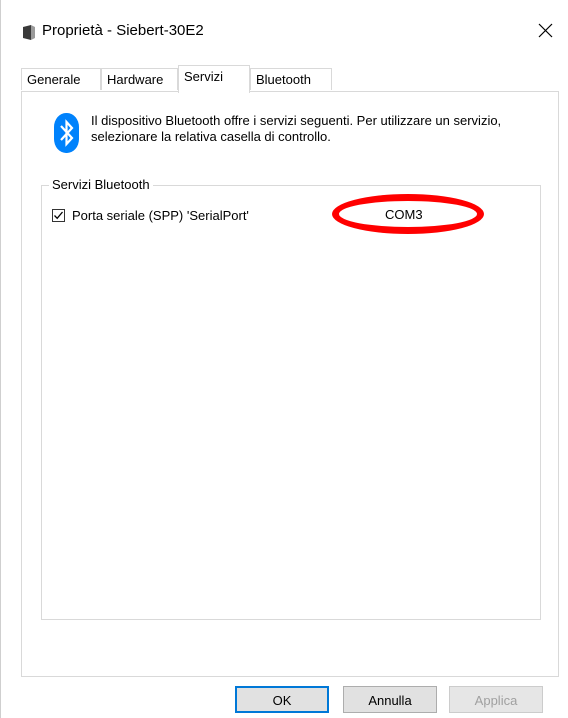 The height and width of the screenshot is (718, 568). I want to click on tab-strip: Generale Hardware Servizi Bluetooth, so click(291, 79).